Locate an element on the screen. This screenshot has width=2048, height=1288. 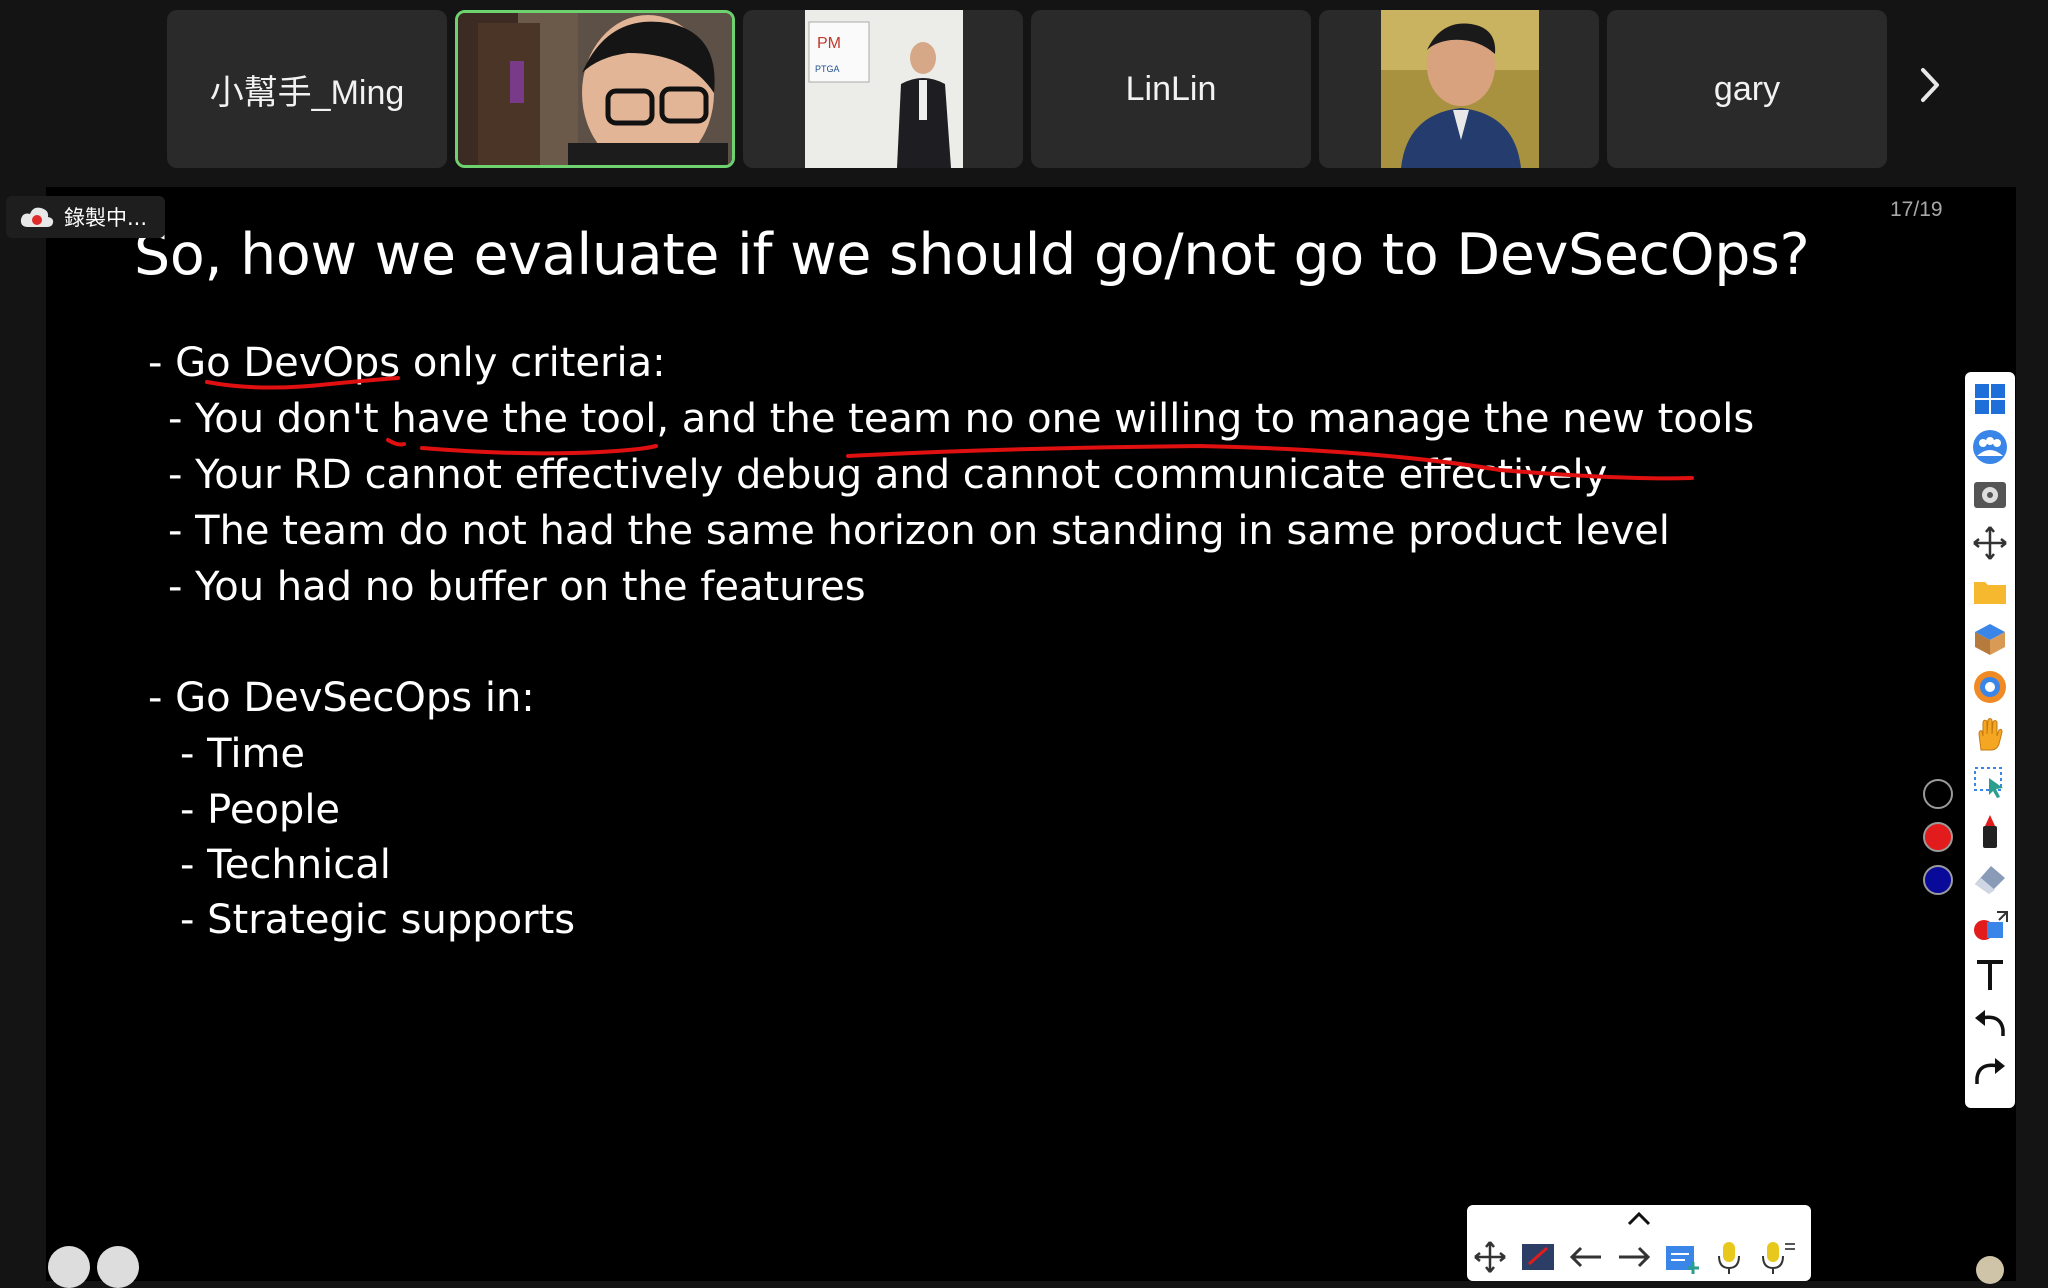
pen-color-blue is located at coordinates (1938, 880).